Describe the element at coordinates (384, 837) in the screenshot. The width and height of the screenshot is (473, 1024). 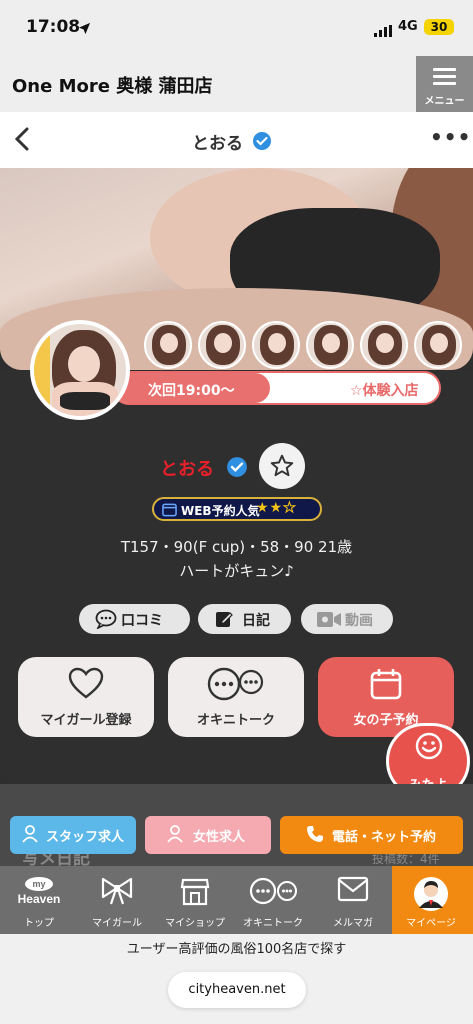
I see `phone-net-reserve-label: 電話・ネット予約` at that location.